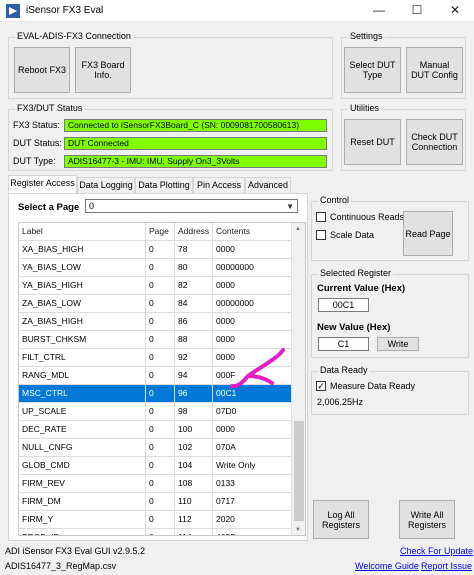 This screenshot has width=474, height=575. What do you see at coordinates (82, 484) in the screenshot?
I see `cell-label: FIRM_REV` at bounding box center [82, 484].